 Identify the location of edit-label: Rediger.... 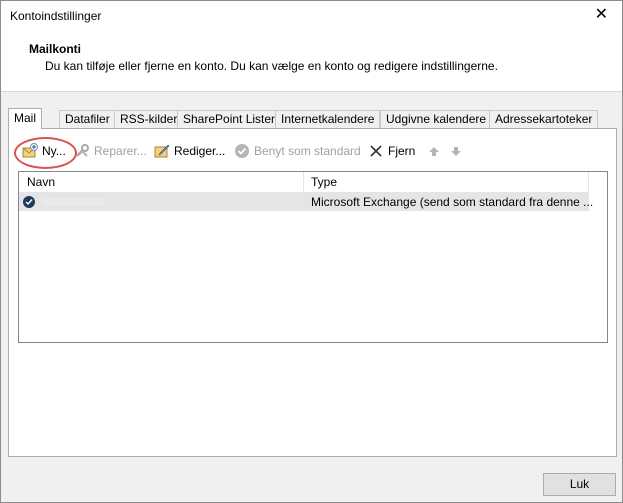
(200, 151).